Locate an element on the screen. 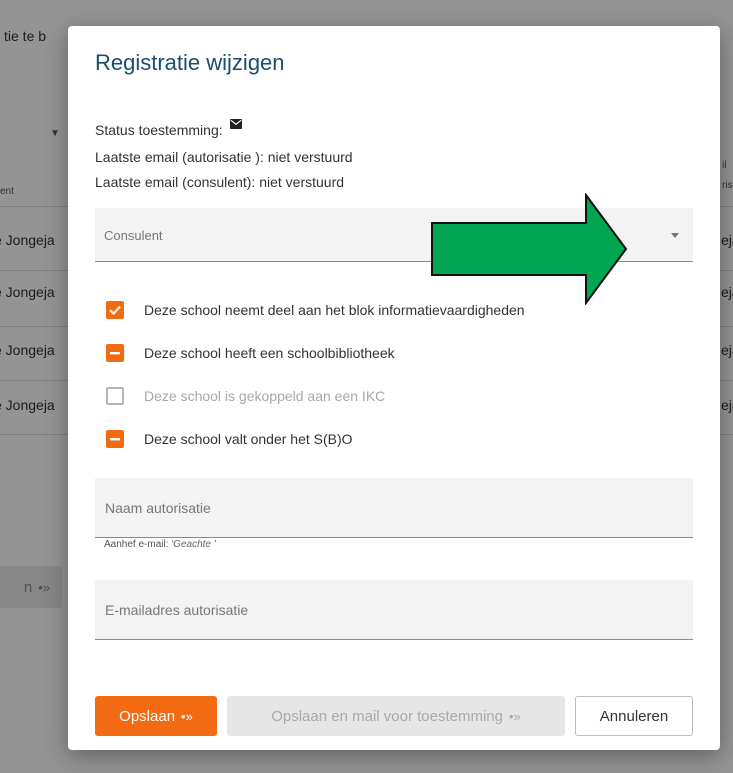 The width and height of the screenshot is (733, 773). authorization-email-input is located at coordinates (394, 609).